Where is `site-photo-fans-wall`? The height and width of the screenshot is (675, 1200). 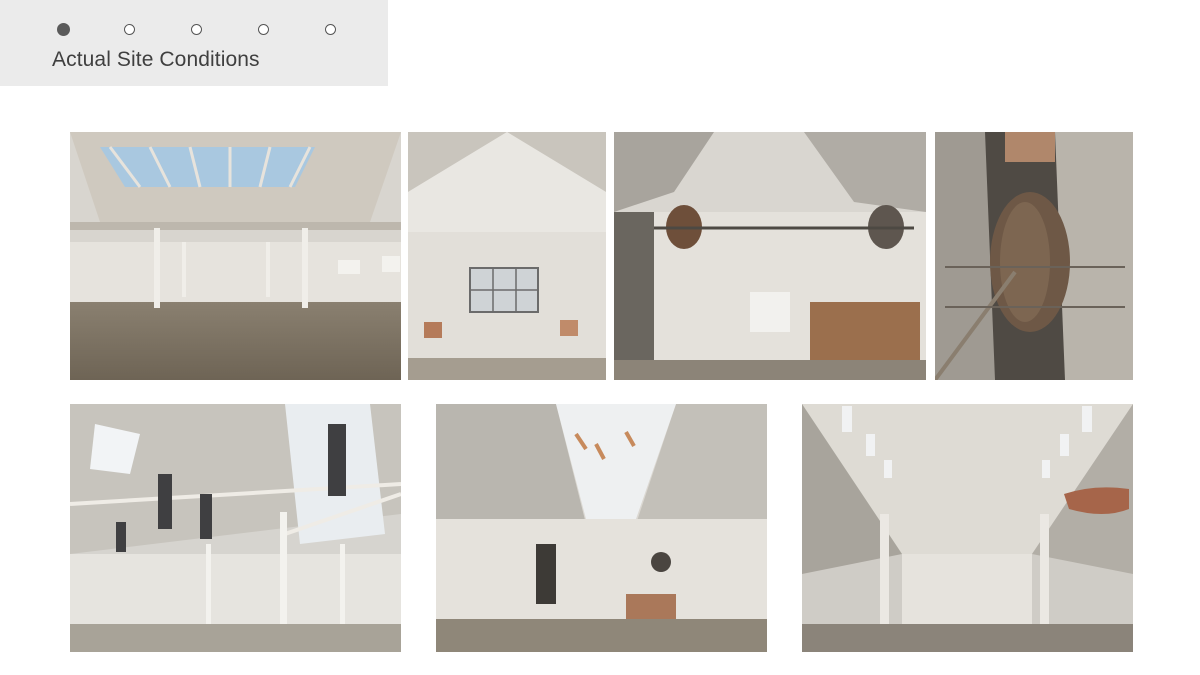 site-photo-fans-wall is located at coordinates (770, 256).